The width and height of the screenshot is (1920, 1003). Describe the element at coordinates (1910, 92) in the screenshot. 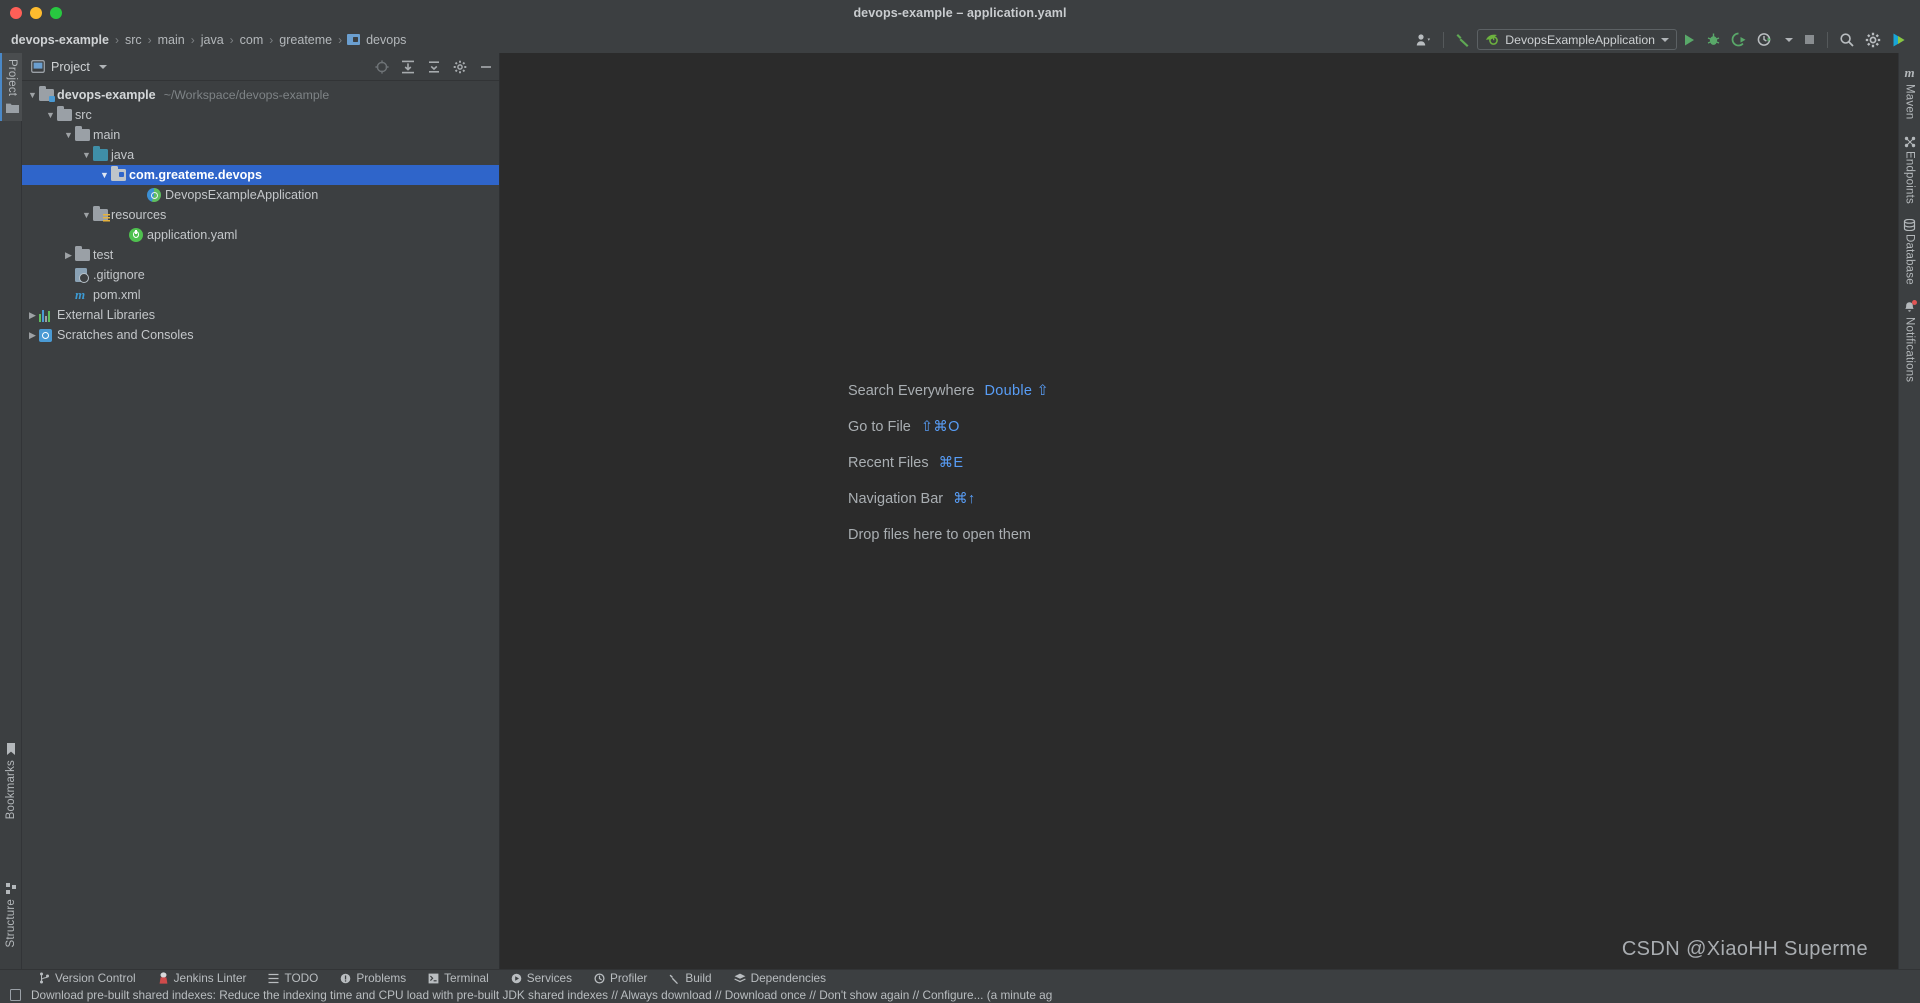

I see `sidebar-item-maven: m Maven` at that location.